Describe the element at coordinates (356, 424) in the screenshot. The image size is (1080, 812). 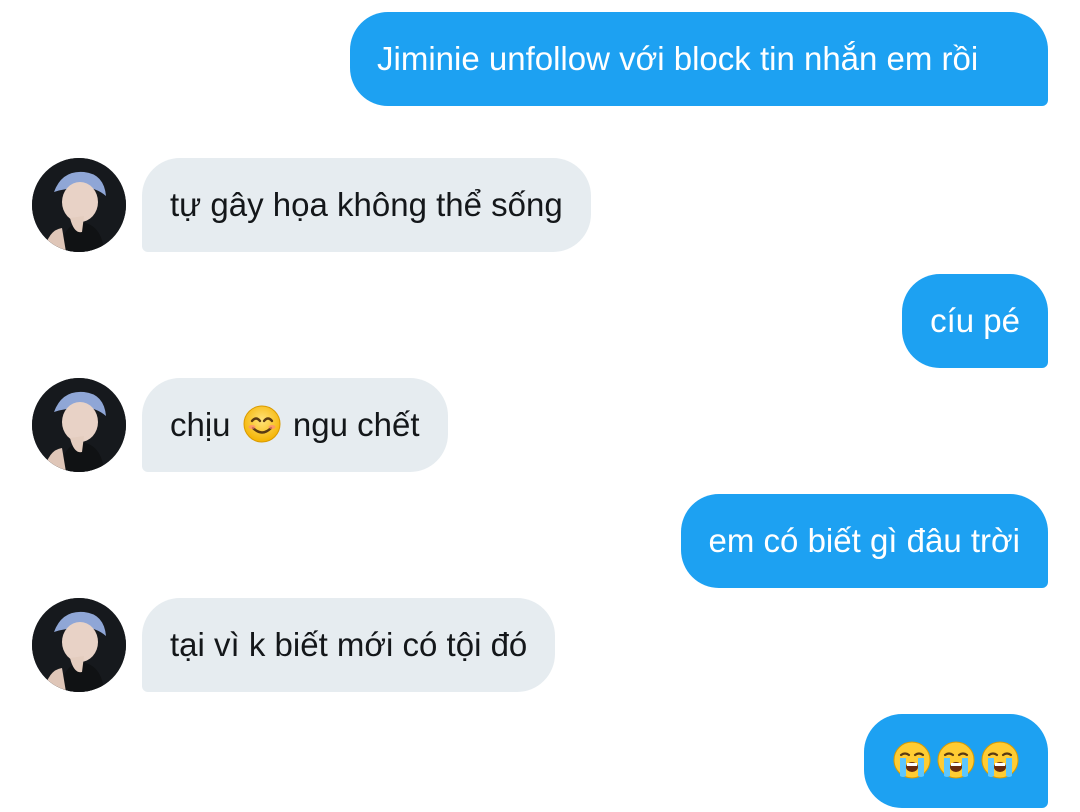
I see `message-text-after-emoji: ngu chết` at that location.